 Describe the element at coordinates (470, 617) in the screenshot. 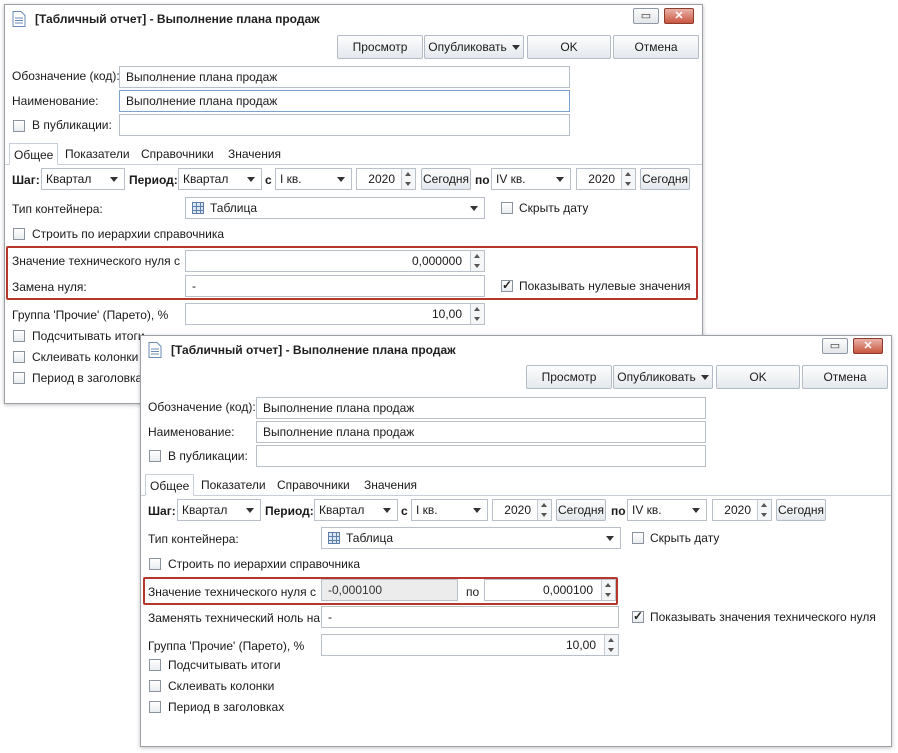

I see `replace-field: -` at that location.